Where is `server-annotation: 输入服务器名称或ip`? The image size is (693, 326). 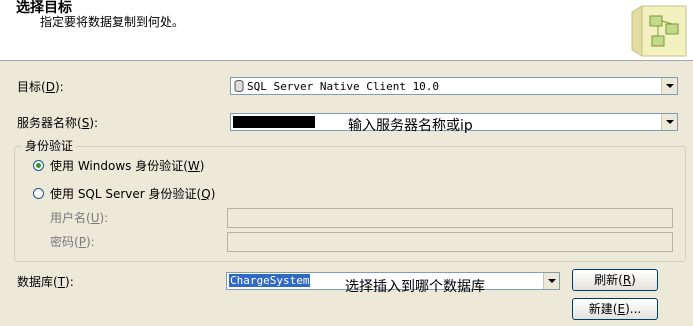 server-annotation: 输入服务器名称或ip is located at coordinates (410, 126).